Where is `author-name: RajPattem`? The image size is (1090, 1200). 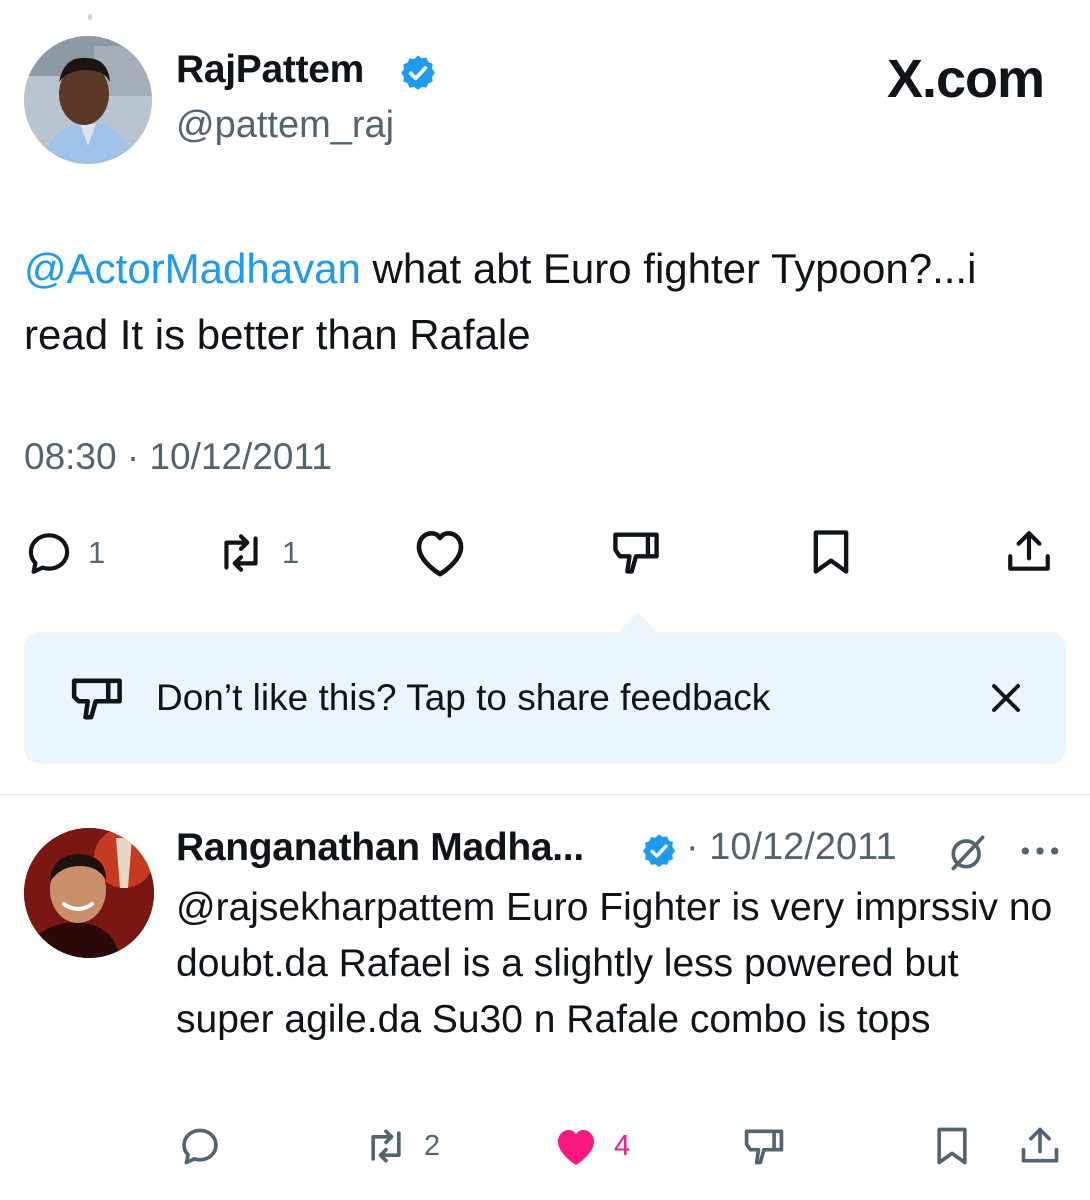
author-name: RajPattem is located at coordinates (270, 70).